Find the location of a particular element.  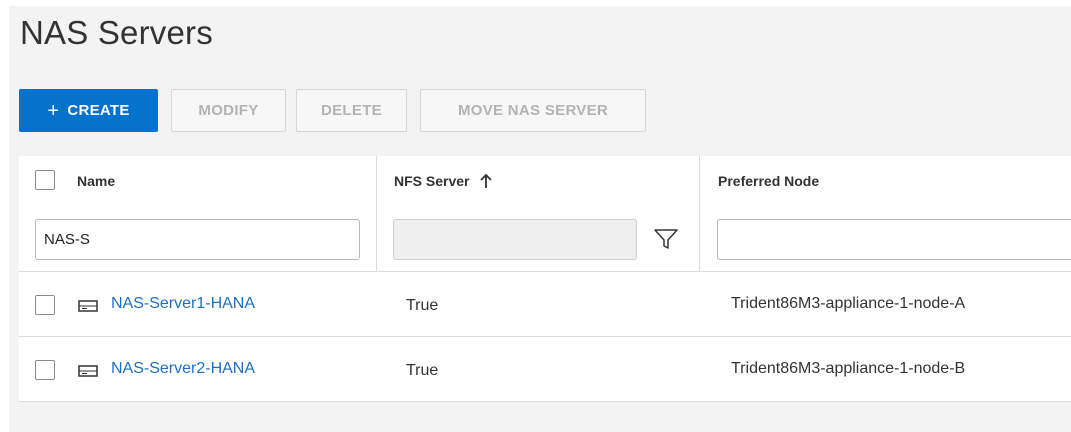

delete-button: DELETE is located at coordinates (351, 110).